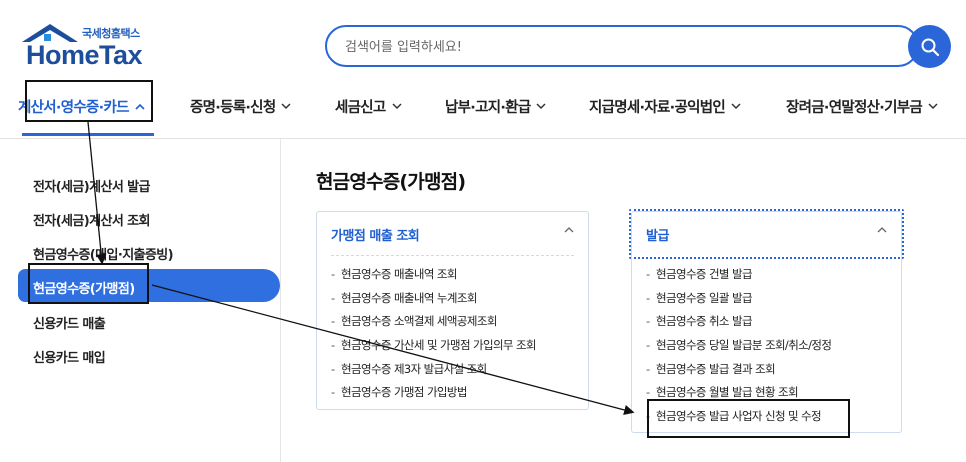 This screenshot has width=966, height=462. Describe the element at coordinates (854, 108) in the screenshot. I see `nav-item-label: 장려금·연말정산·기부금` at that location.